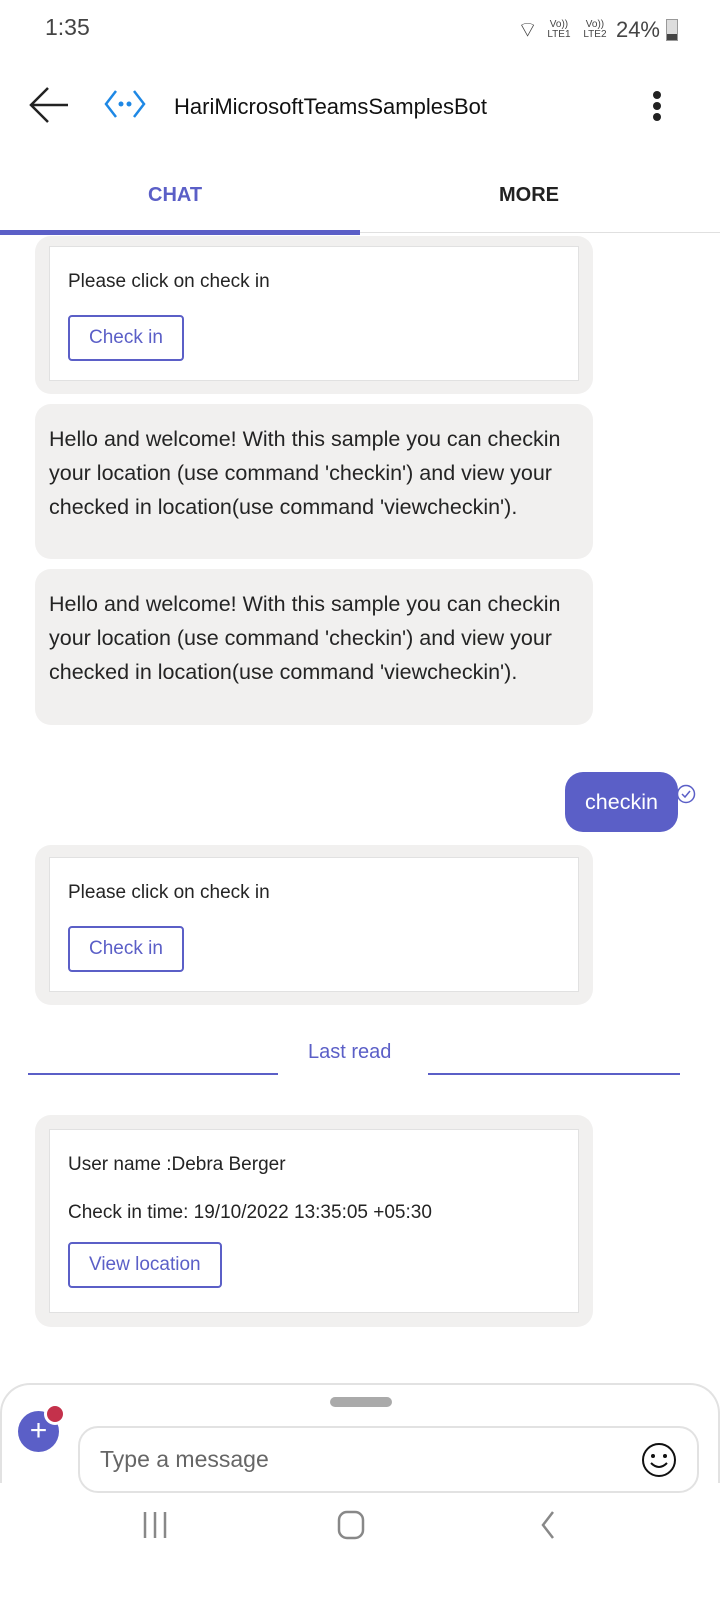 This screenshot has height=1600, width=720. What do you see at coordinates (686, 794) in the screenshot?
I see `delivered-check-icon` at bounding box center [686, 794].